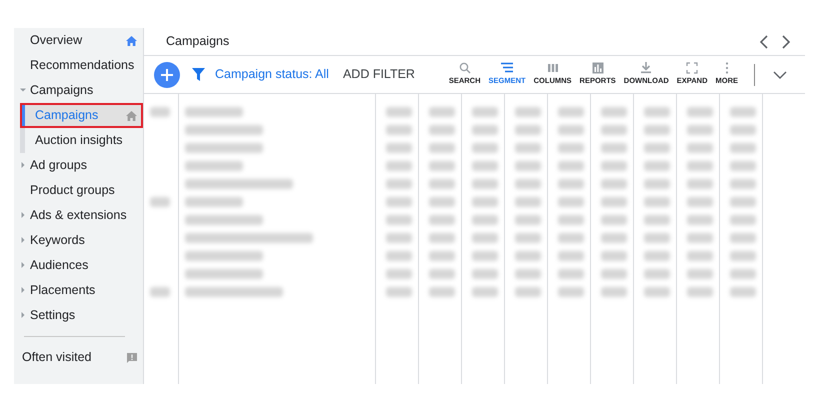 The image size is (821, 414). I want to click on sidebar-item: Campaigns, so click(78, 90).